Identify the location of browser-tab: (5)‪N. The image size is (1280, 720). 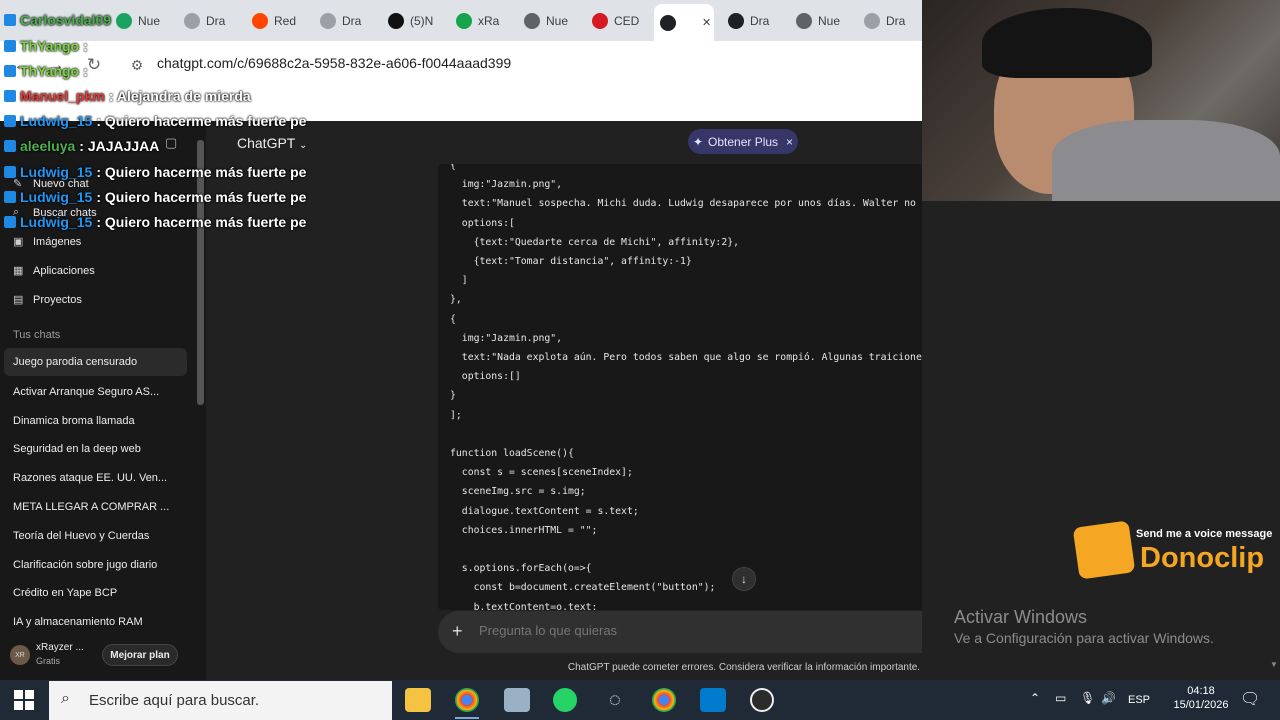
(414, 20).